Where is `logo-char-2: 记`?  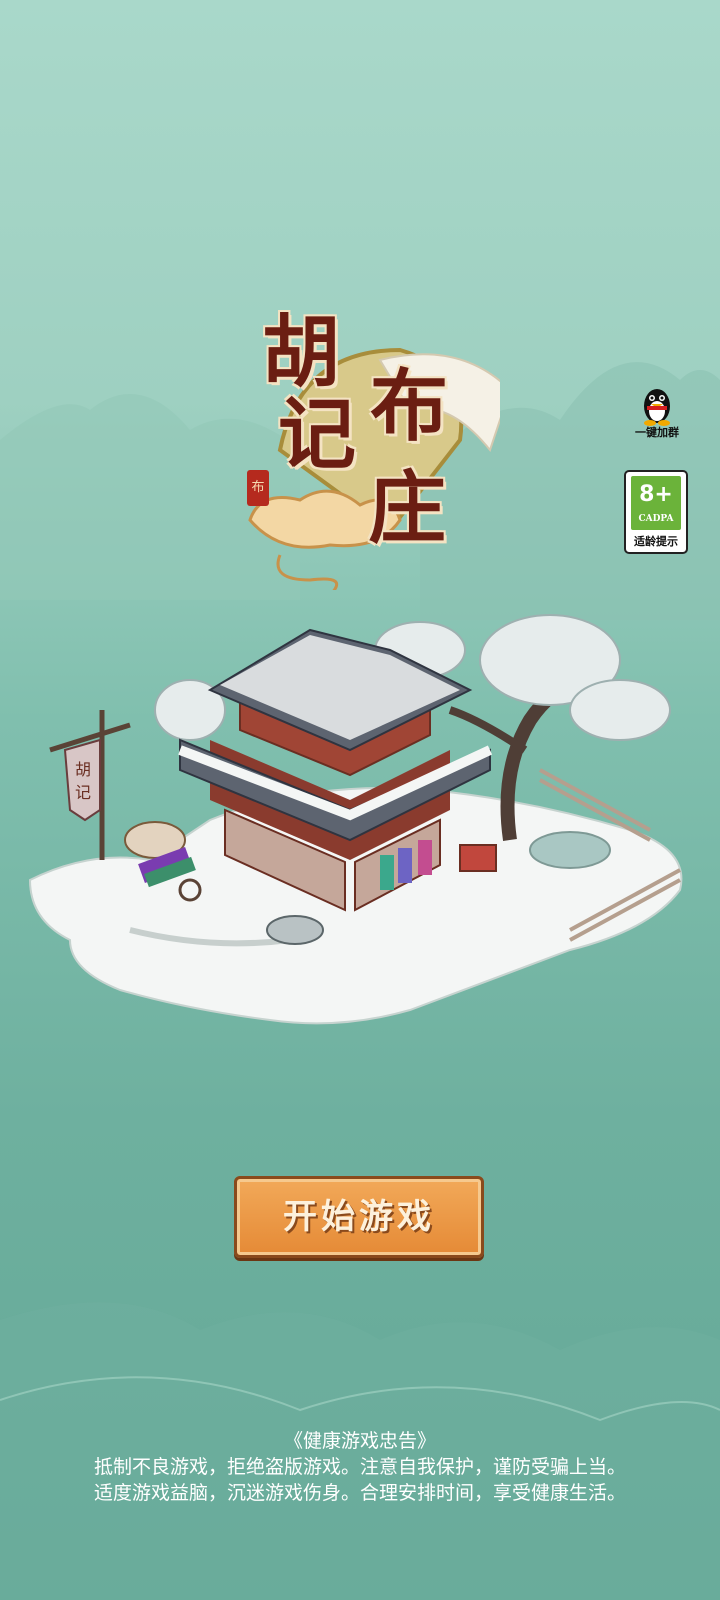
logo-char-2: 记 is located at coordinates (317, 434).